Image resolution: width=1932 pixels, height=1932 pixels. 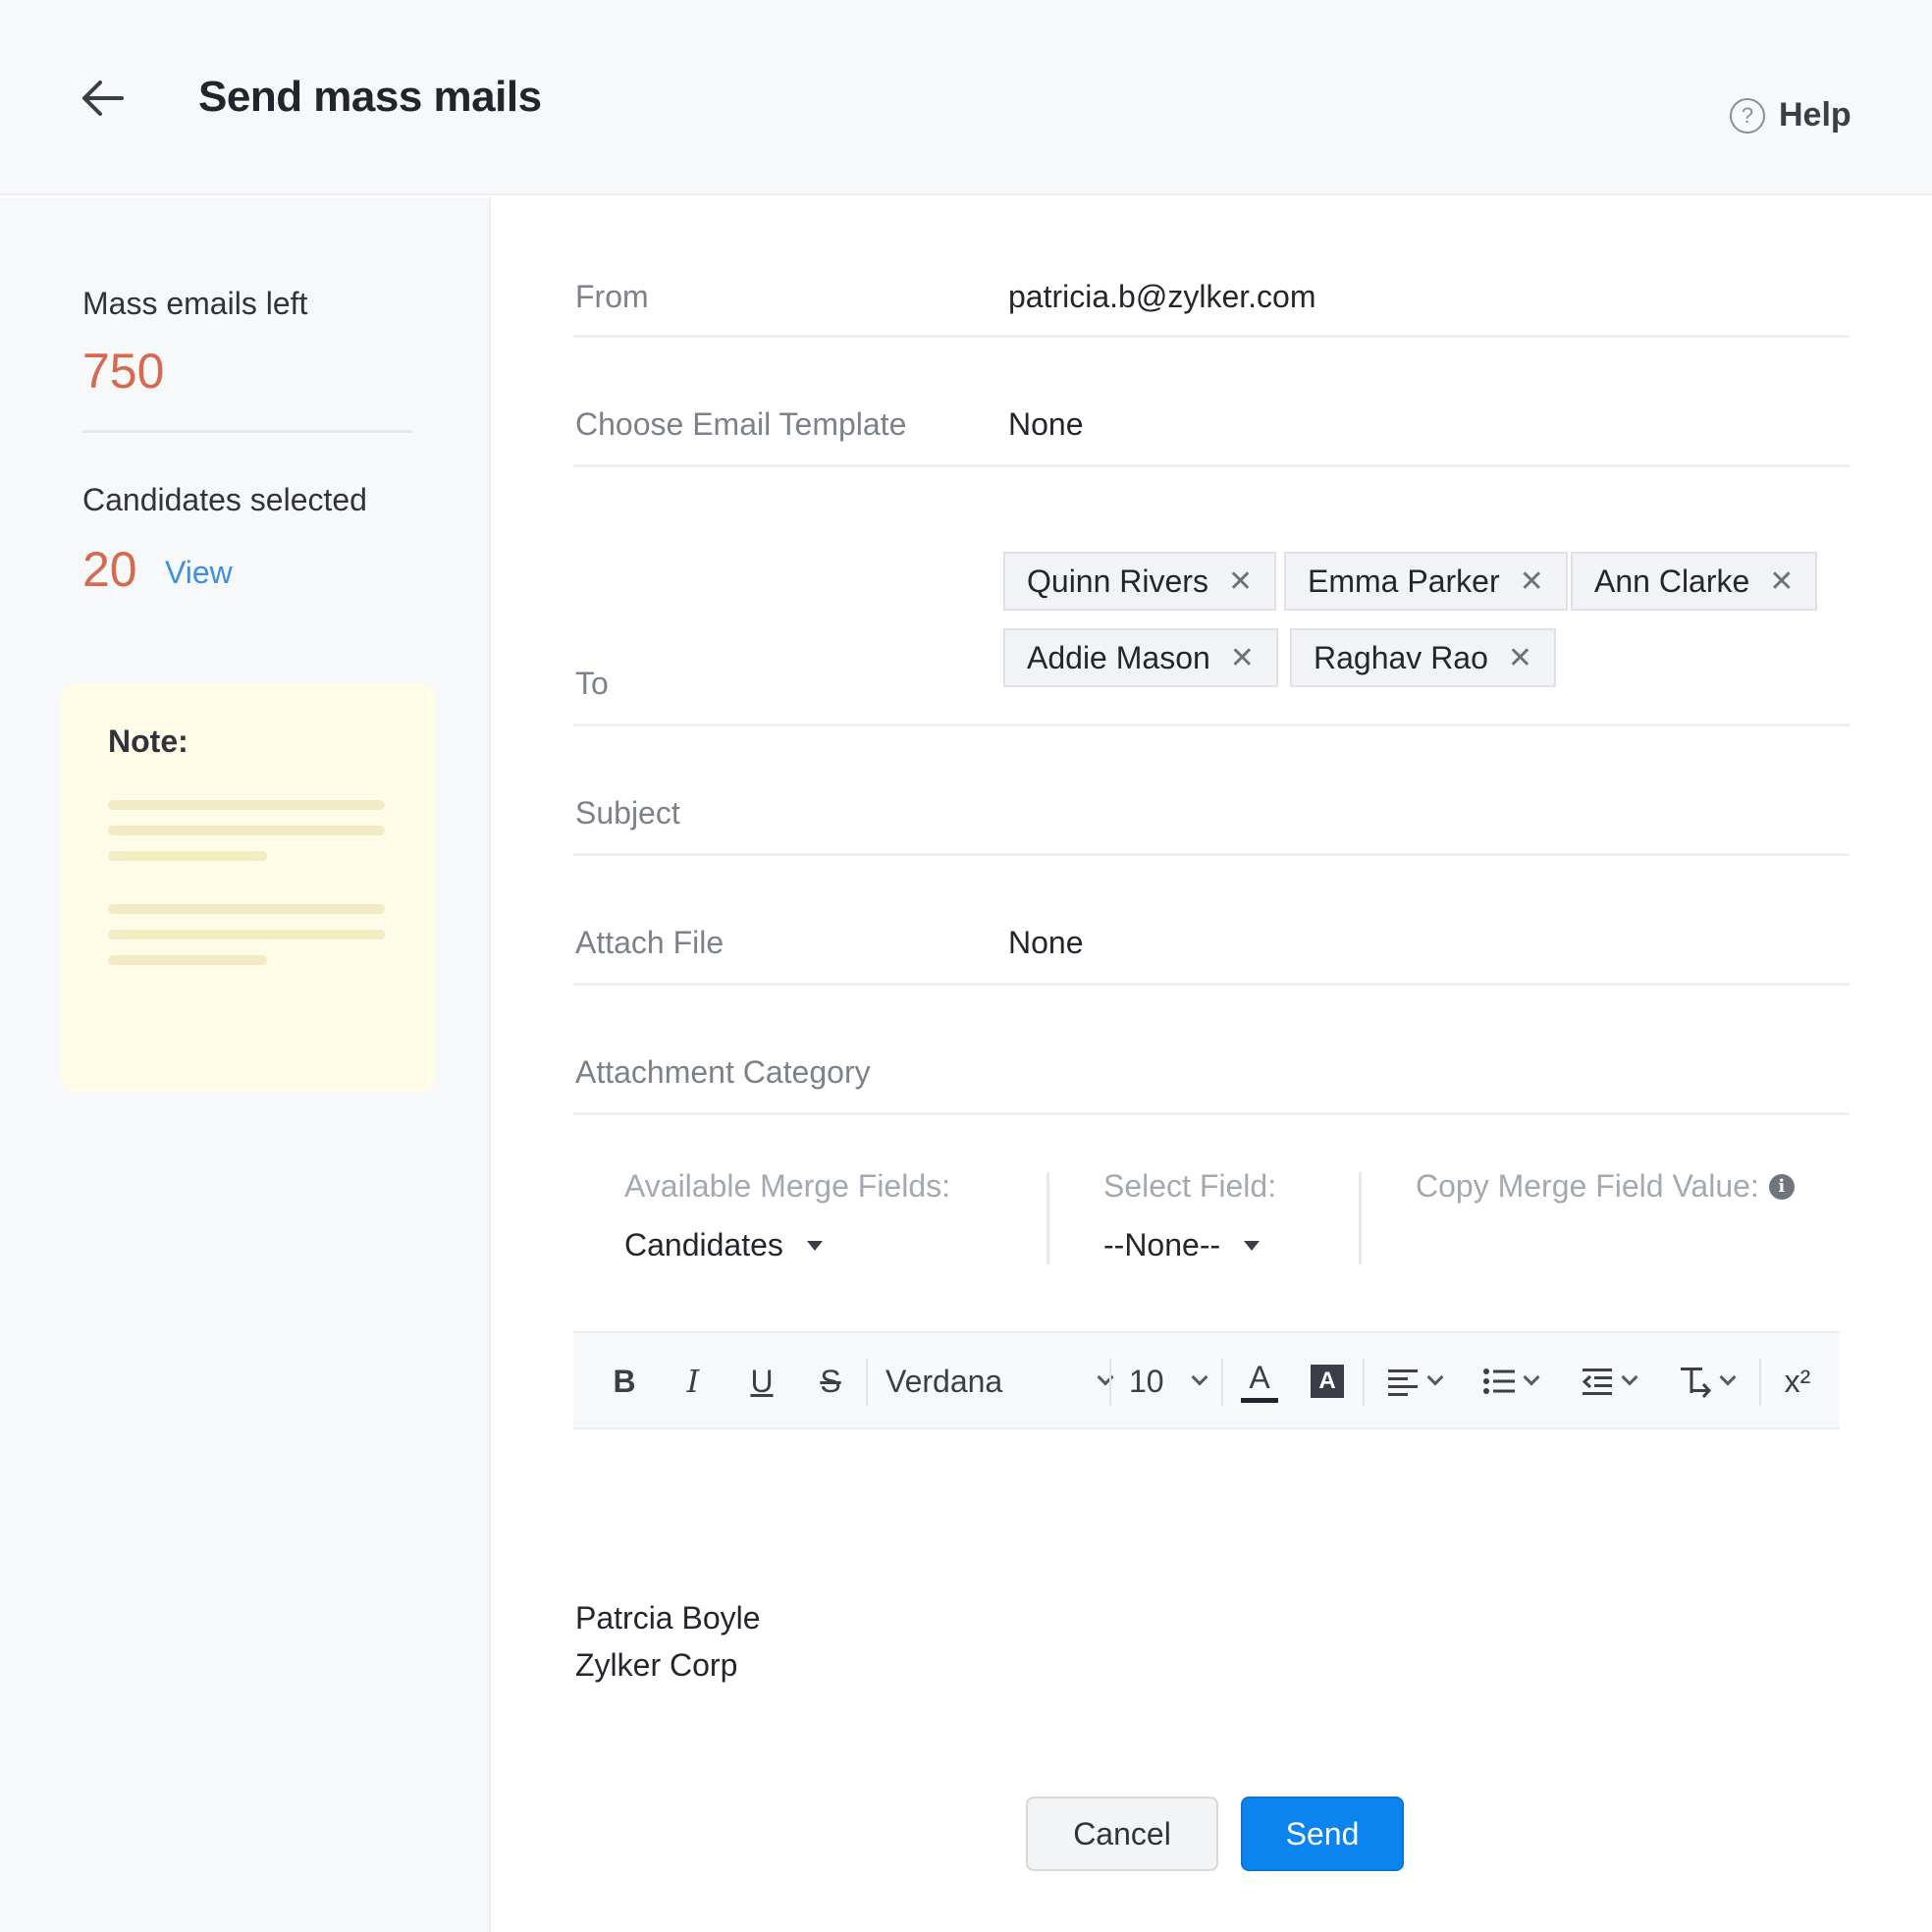 What do you see at coordinates (148, 741) in the screenshot?
I see `note-title: Note:` at bounding box center [148, 741].